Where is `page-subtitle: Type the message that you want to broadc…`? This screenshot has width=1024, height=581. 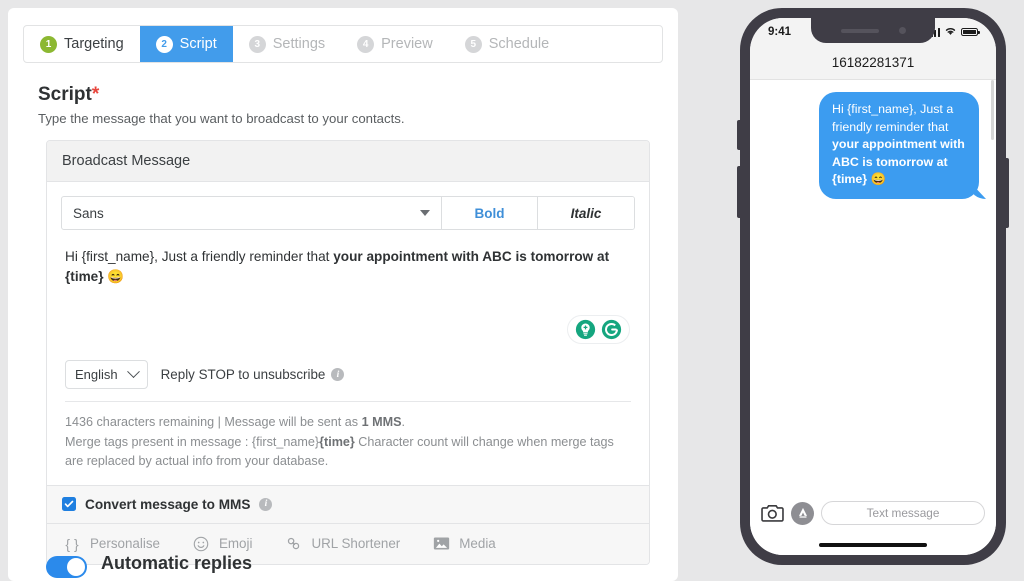
page-subtitle: Type the message that you want to broadc… is located at coordinates (221, 118).